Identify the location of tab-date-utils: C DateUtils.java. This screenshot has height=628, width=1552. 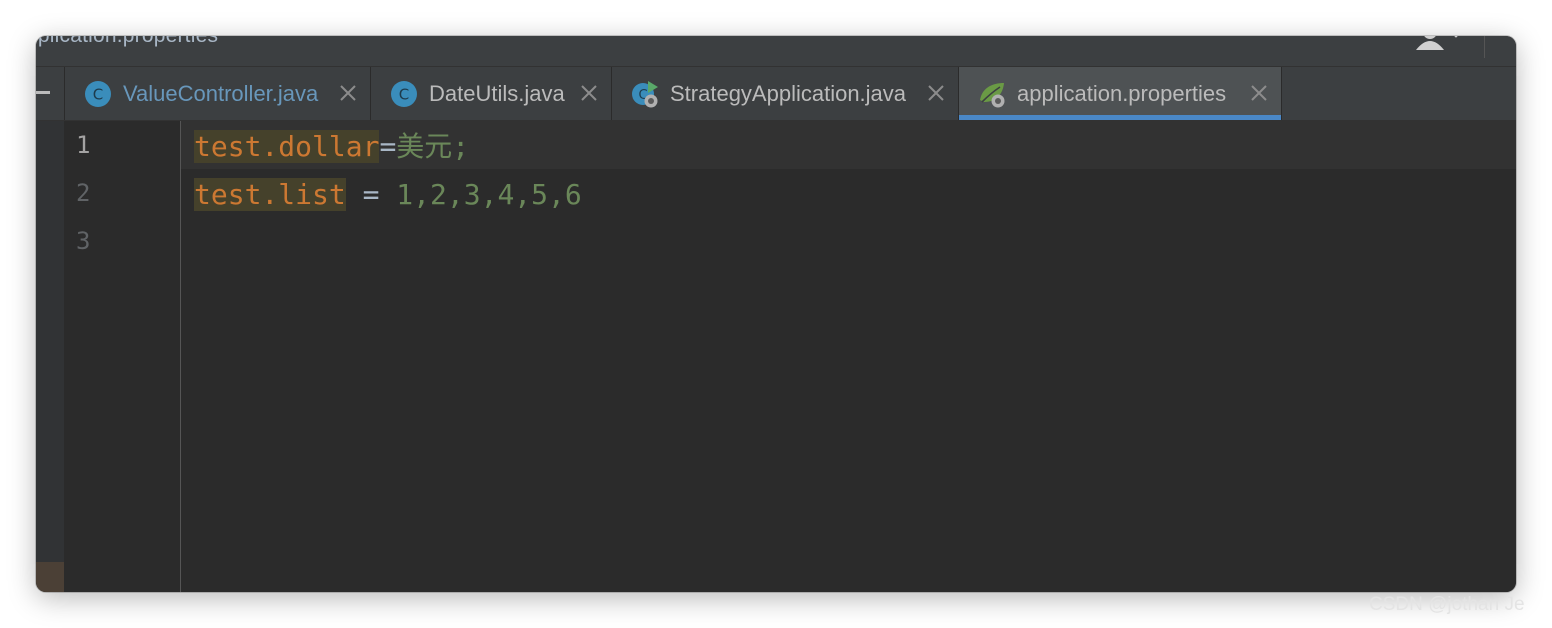
(491, 93).